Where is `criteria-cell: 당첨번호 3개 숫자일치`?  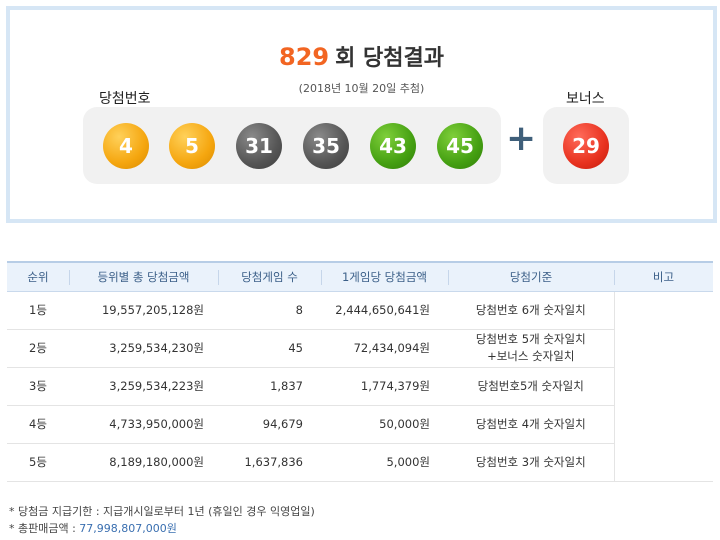
criteria-cell: 당첨번호 3개 숫자일치 is located at coordinates (531, 462).